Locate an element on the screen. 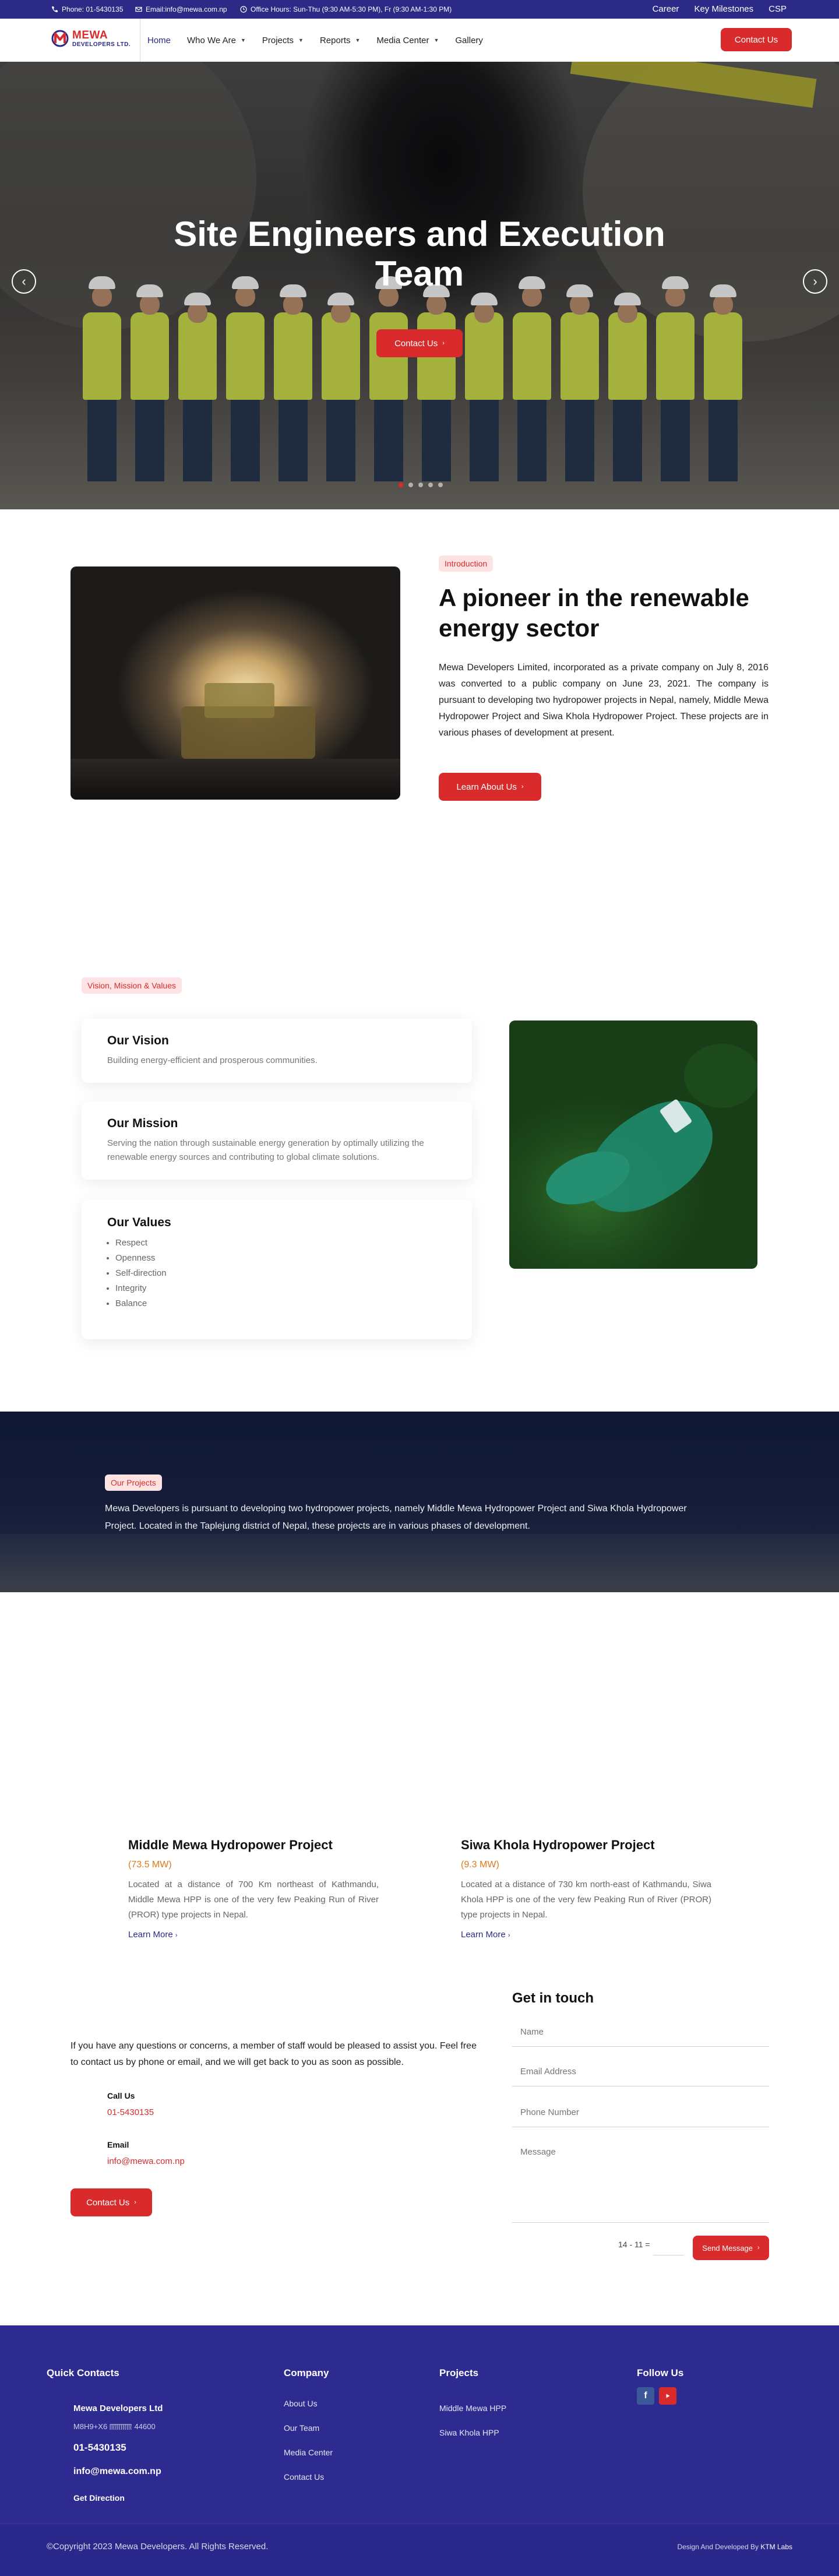 Image resolution: width=839 pixels, height=2576 pixels. topbar-links: Career Key Milestones CSP is located at coordinates (720, 9).